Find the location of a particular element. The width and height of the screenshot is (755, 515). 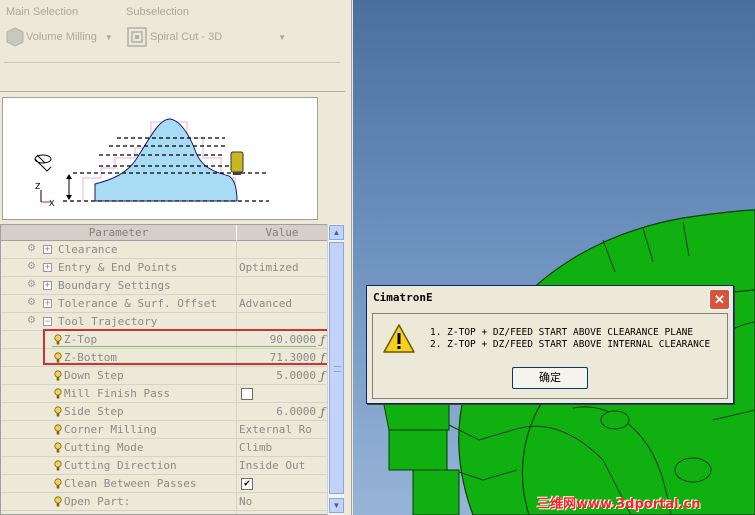

parameter-row: ⚙ + Boundary Settings is located at coordinates (164, 286).